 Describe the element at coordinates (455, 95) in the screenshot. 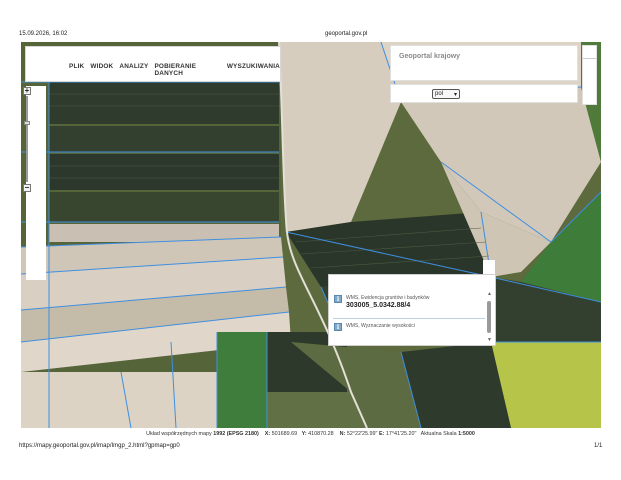

I see `chevron-down-icon: ▾` at that location.